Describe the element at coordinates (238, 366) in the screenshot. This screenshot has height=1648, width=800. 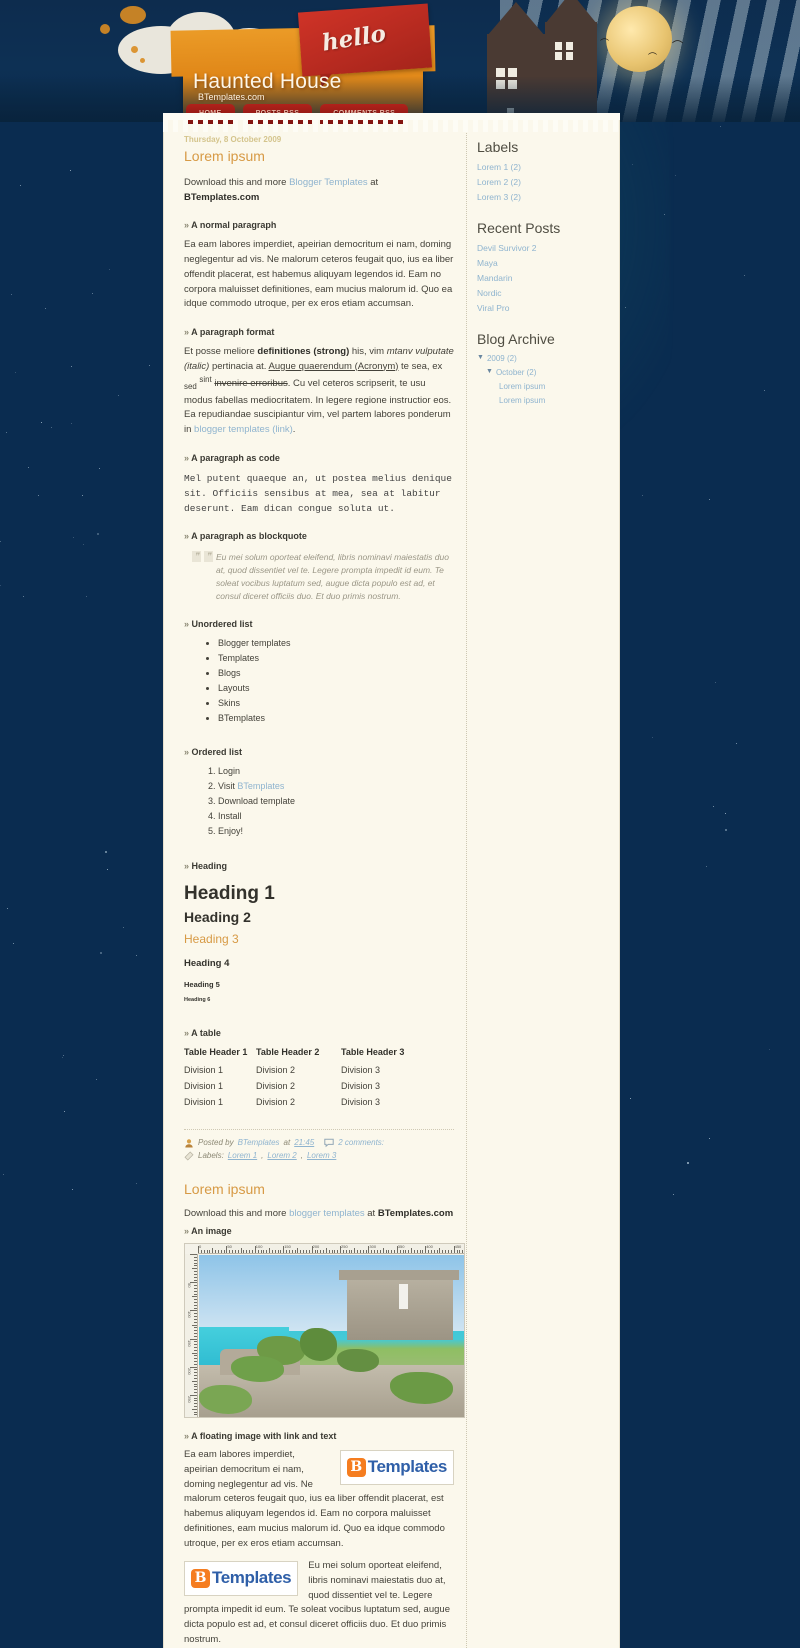
I see `fmt-t3: pertinacia at.` at that location.